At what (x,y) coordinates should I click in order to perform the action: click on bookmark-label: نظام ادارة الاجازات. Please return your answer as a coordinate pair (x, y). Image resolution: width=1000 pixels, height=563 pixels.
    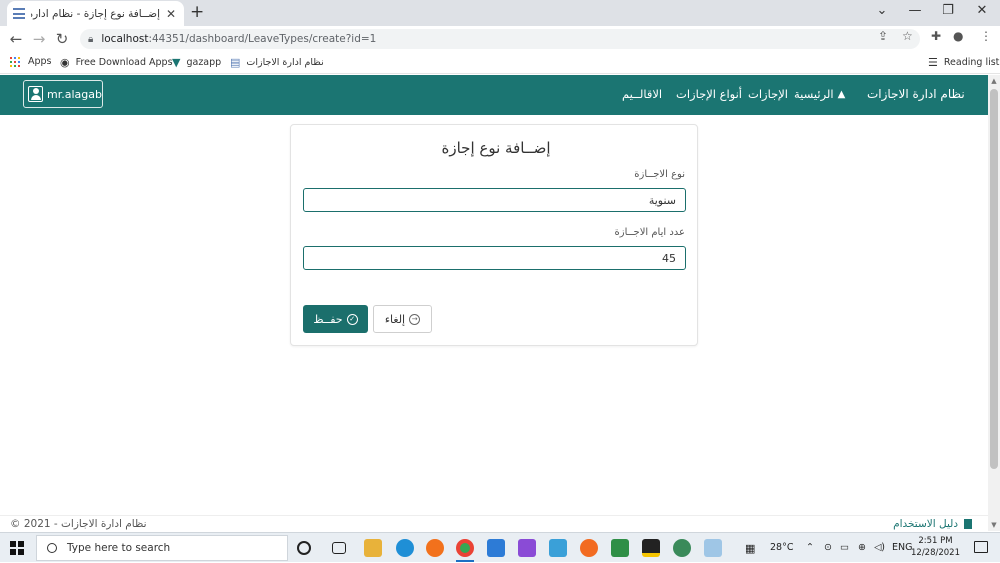
    Looking at the image, I should click on (285, 62).